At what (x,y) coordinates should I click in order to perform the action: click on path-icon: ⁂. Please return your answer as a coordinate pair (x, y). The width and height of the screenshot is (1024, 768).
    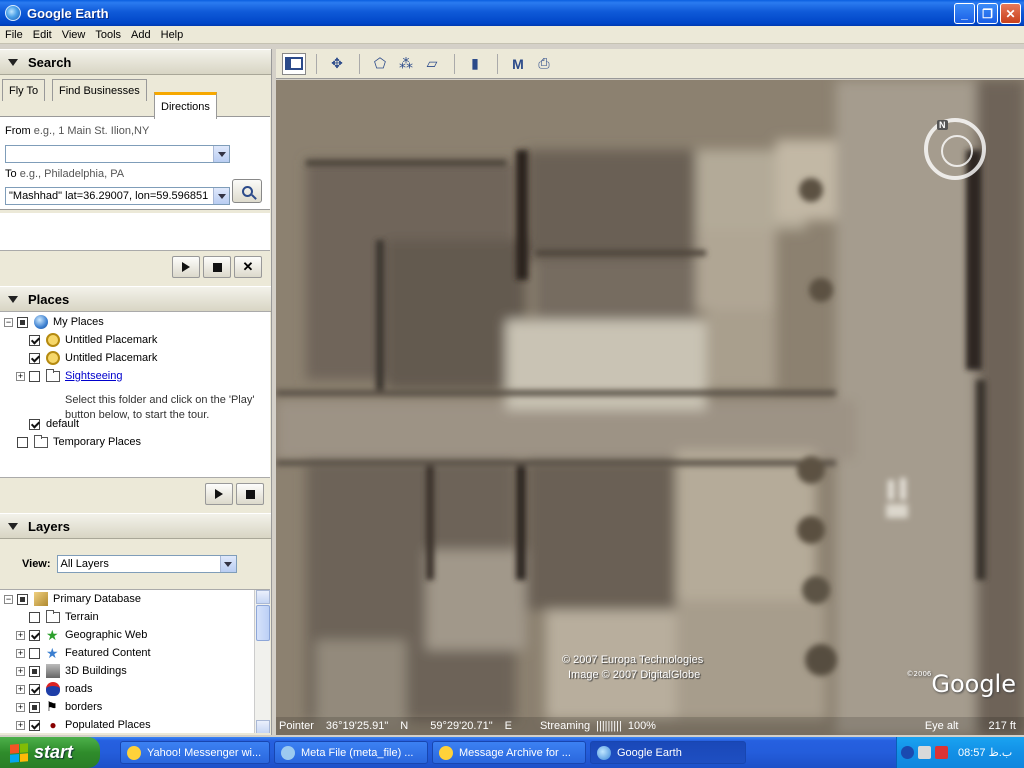
    Looking at the image, I should click on (406, 63).